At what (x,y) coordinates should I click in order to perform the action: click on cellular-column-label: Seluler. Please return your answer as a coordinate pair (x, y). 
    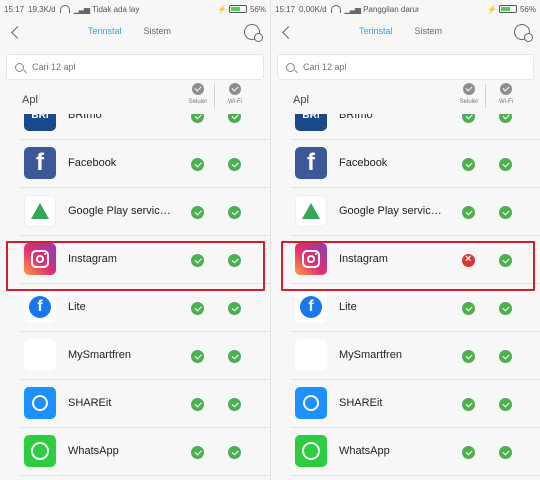
    Looking at the image, I should click on (198, 102).